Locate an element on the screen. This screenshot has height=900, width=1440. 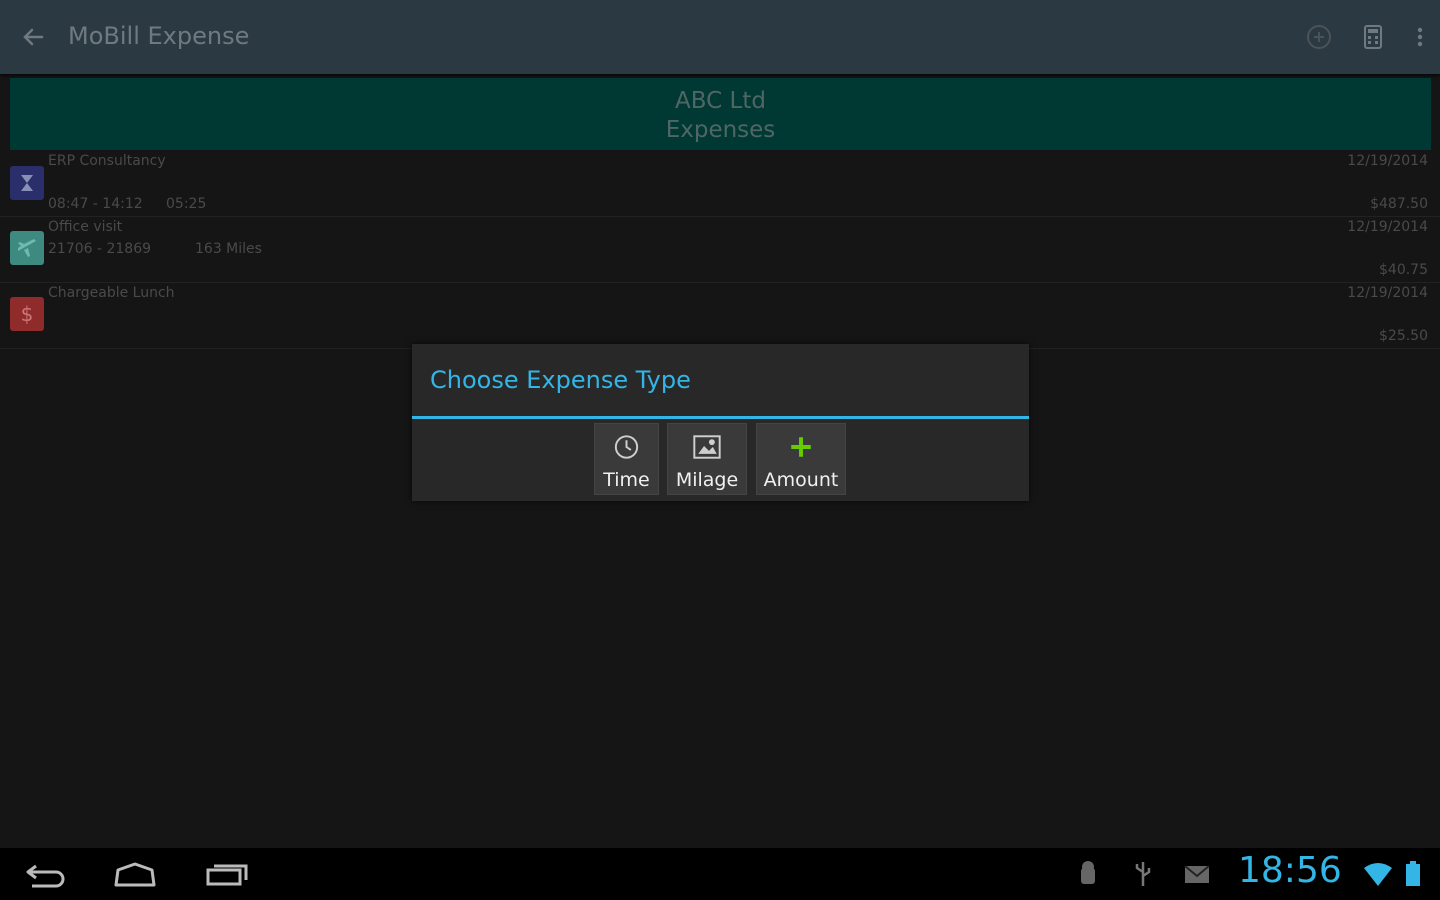
hourglass-icon is located at coordinates (27, 183).